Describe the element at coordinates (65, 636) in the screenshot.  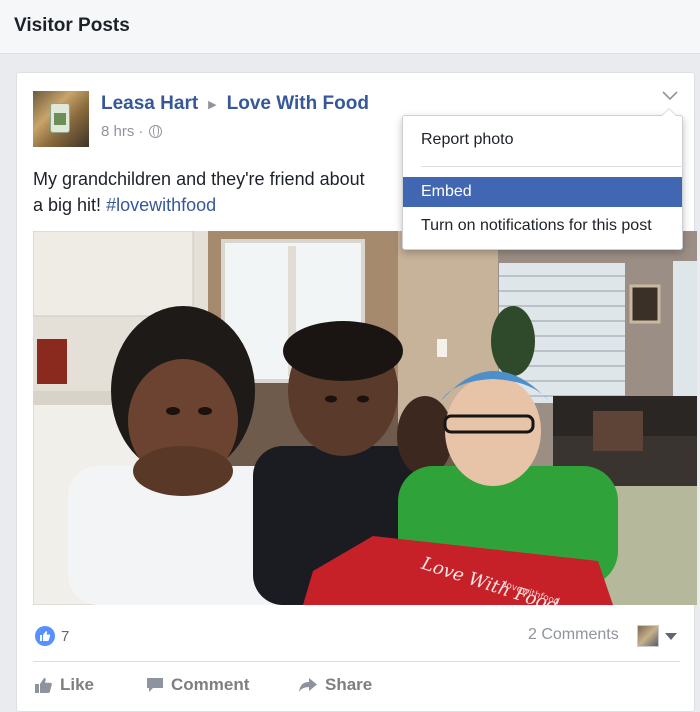
I see `like-count: 7` at that location.